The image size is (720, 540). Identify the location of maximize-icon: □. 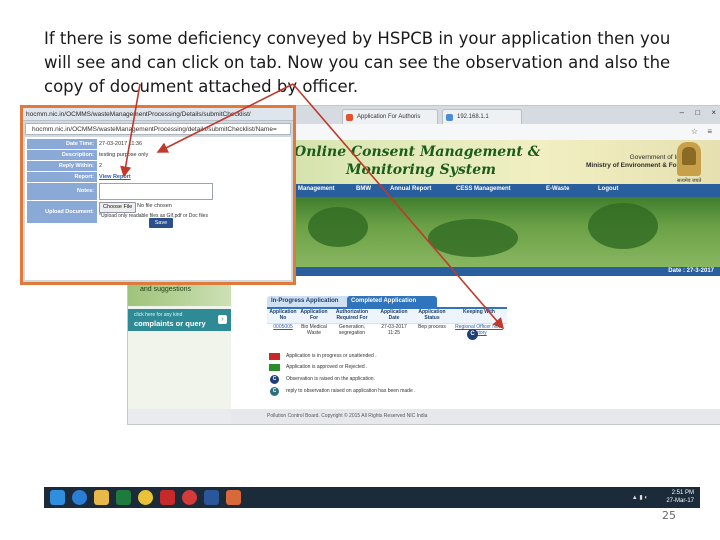
(697, 112).